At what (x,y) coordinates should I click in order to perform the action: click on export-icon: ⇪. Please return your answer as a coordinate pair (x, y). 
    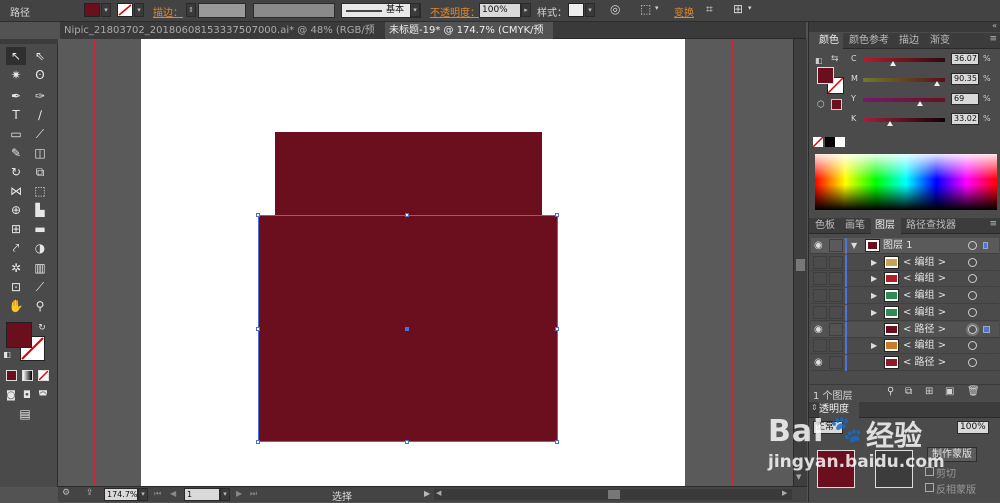
    Looking at the image, I should click on (90, 493).